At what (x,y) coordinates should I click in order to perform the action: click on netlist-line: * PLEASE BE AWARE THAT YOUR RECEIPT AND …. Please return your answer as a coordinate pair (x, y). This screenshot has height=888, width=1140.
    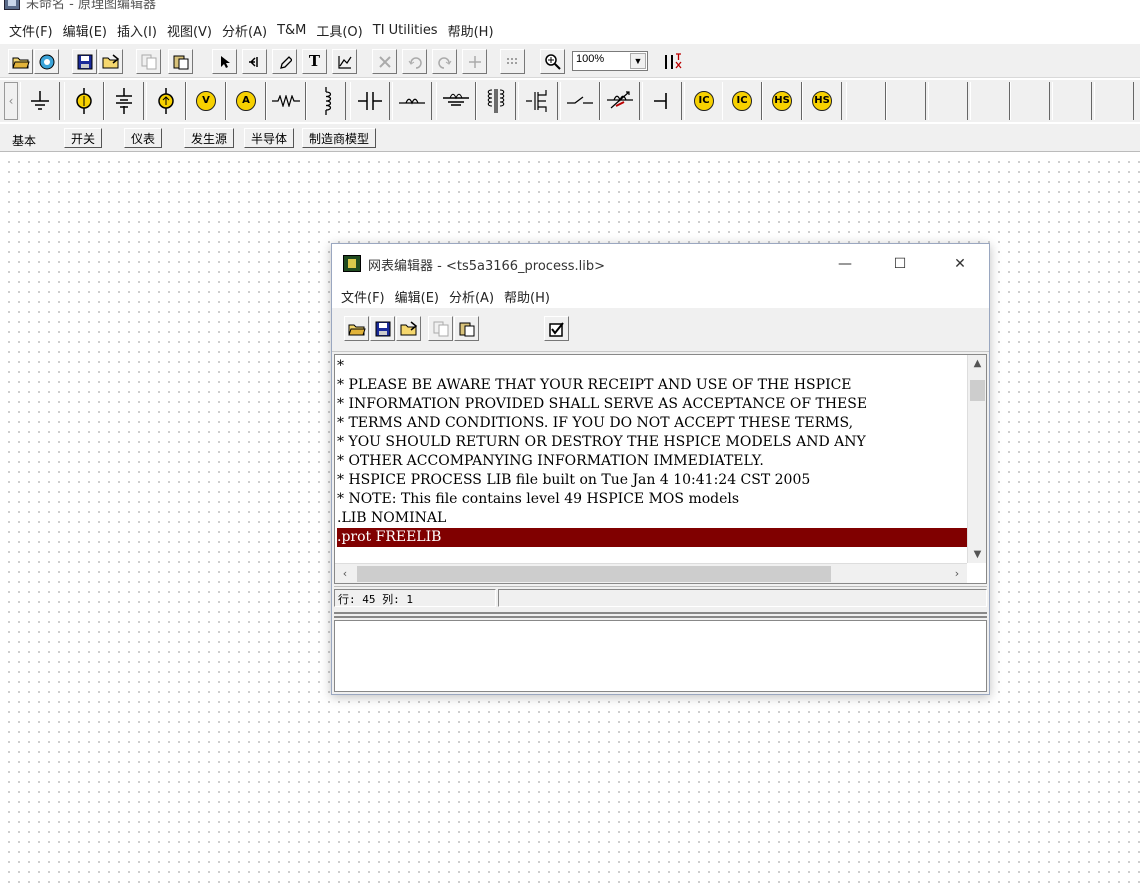
    Looking at the image, I should click on (652, 385).